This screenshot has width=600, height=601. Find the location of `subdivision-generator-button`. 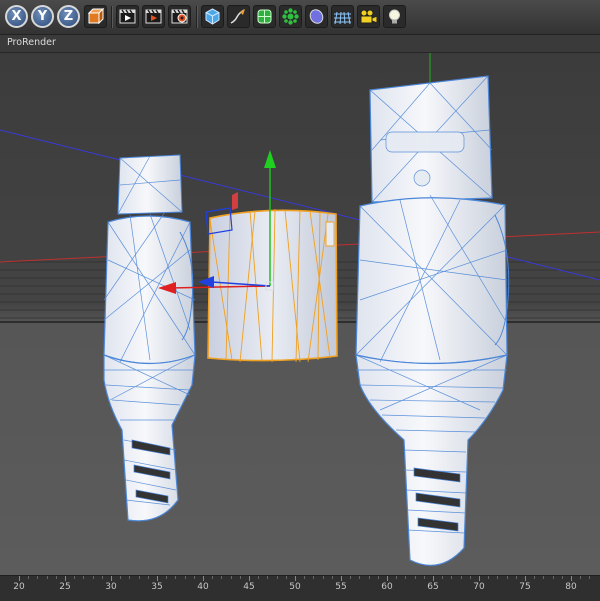

subdivision-generator-button is located at coordinates (264, 16).